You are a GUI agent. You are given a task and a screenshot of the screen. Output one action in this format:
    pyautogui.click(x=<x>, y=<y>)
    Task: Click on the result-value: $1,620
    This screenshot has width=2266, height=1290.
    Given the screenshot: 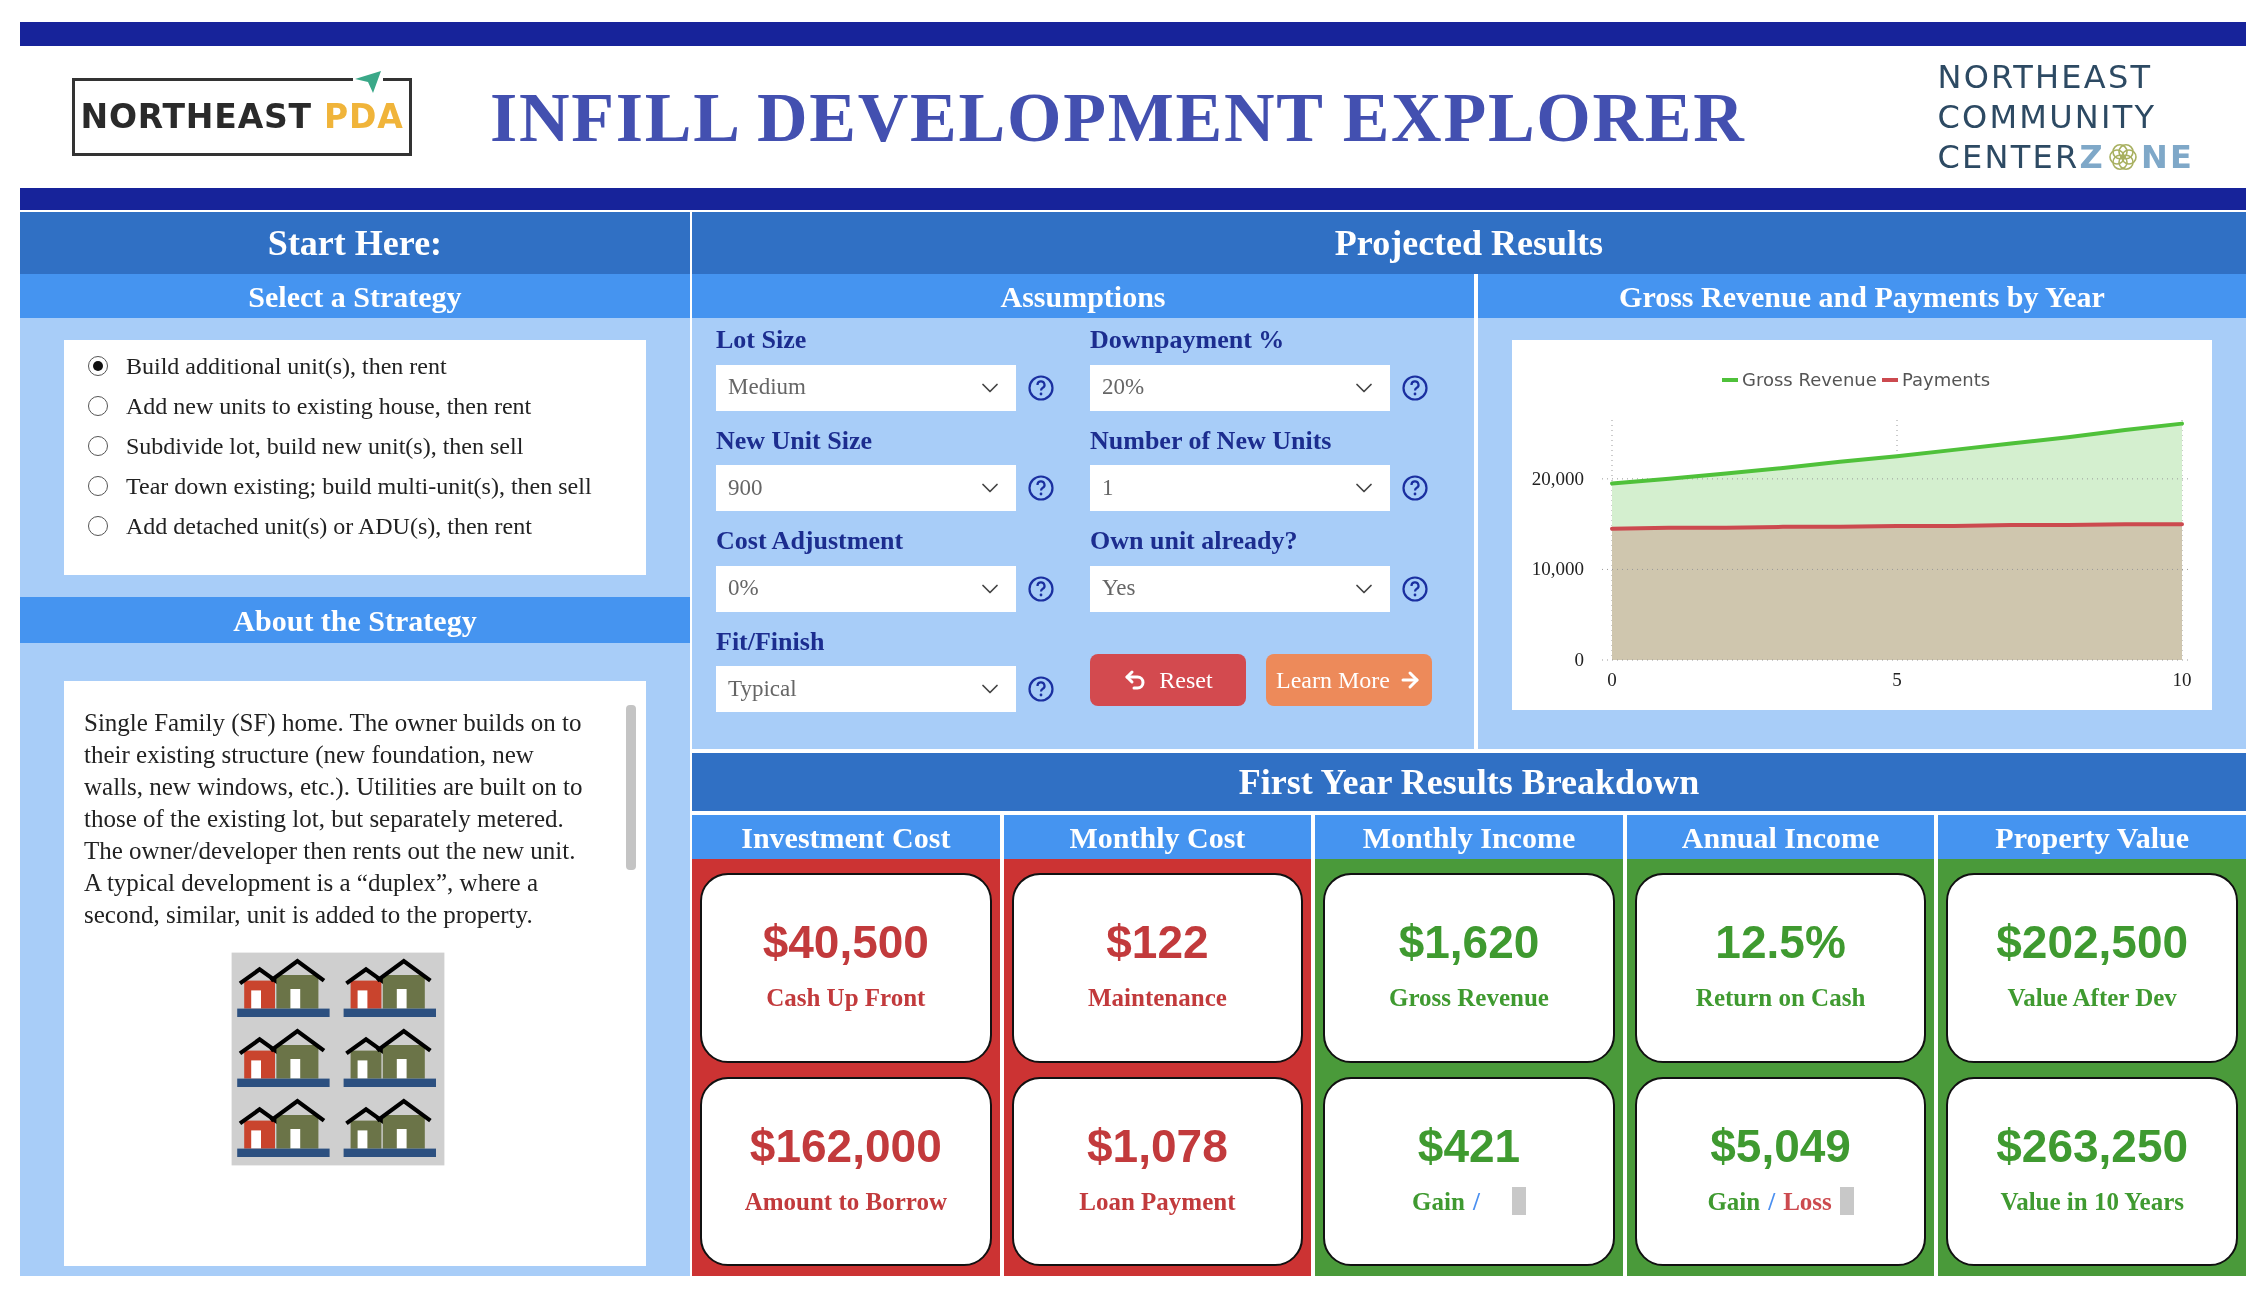 What is the action you would take?
    pyautogui.click(x=1469, y=942)
    